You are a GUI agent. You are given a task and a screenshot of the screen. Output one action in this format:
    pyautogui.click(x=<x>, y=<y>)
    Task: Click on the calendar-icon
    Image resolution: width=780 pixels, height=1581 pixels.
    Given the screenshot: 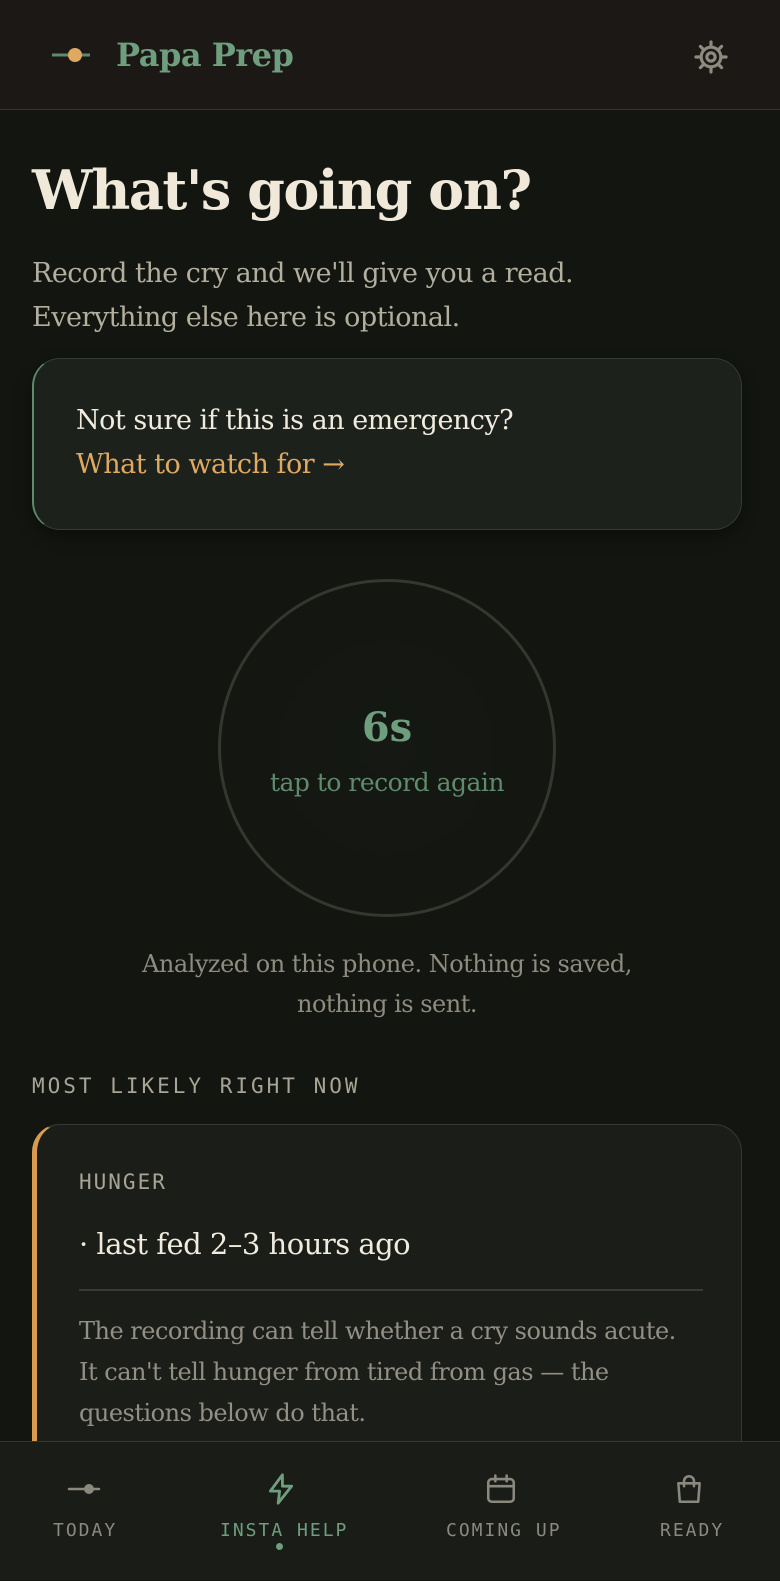 What is the action you would take?
    pyautogui.click(x=501, y=1489)
    